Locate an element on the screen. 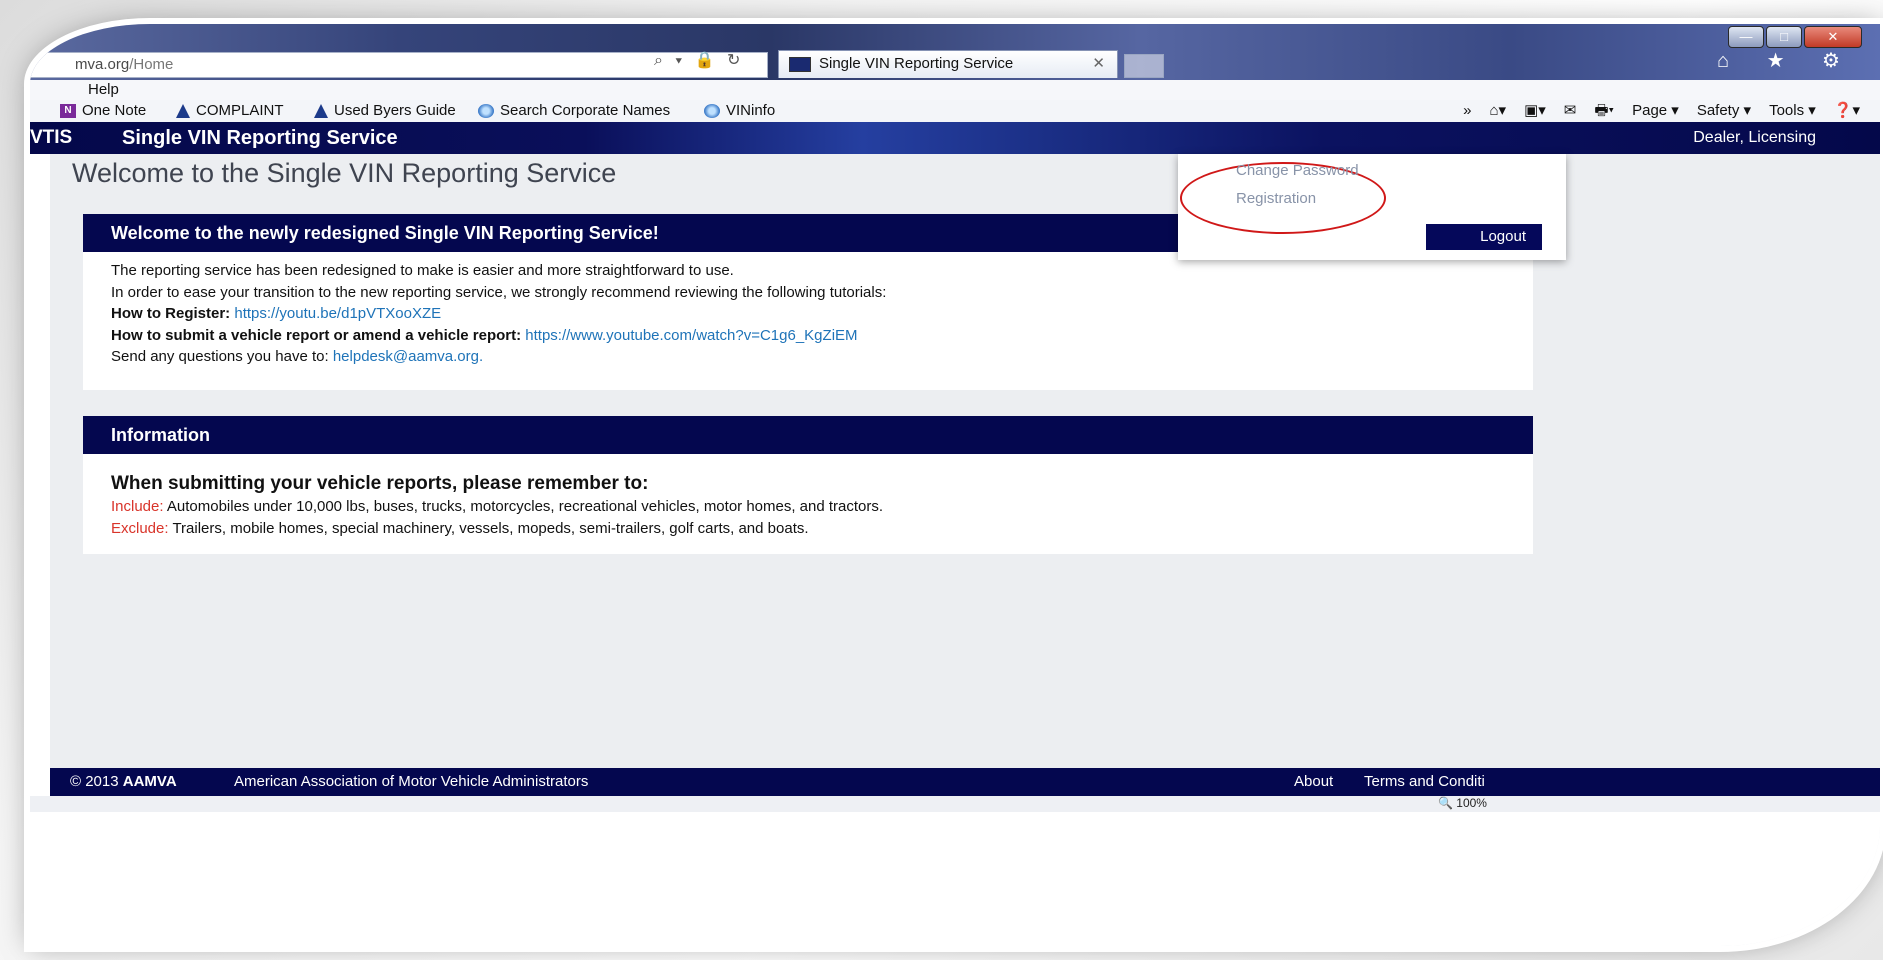 The image size is (1883, 960). terms-link: Terms and Conditi is located at coordinates (1424, 782).